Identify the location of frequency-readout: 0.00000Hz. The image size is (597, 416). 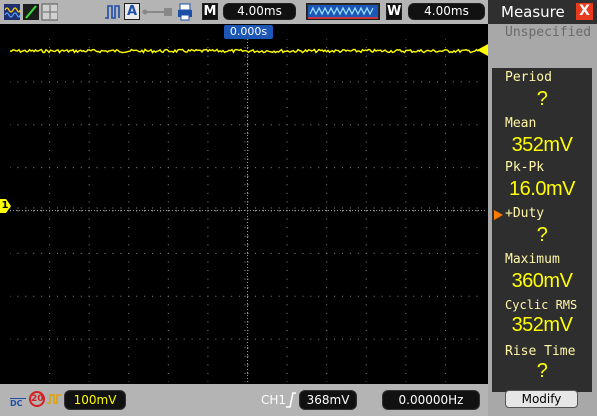
(431, 400).